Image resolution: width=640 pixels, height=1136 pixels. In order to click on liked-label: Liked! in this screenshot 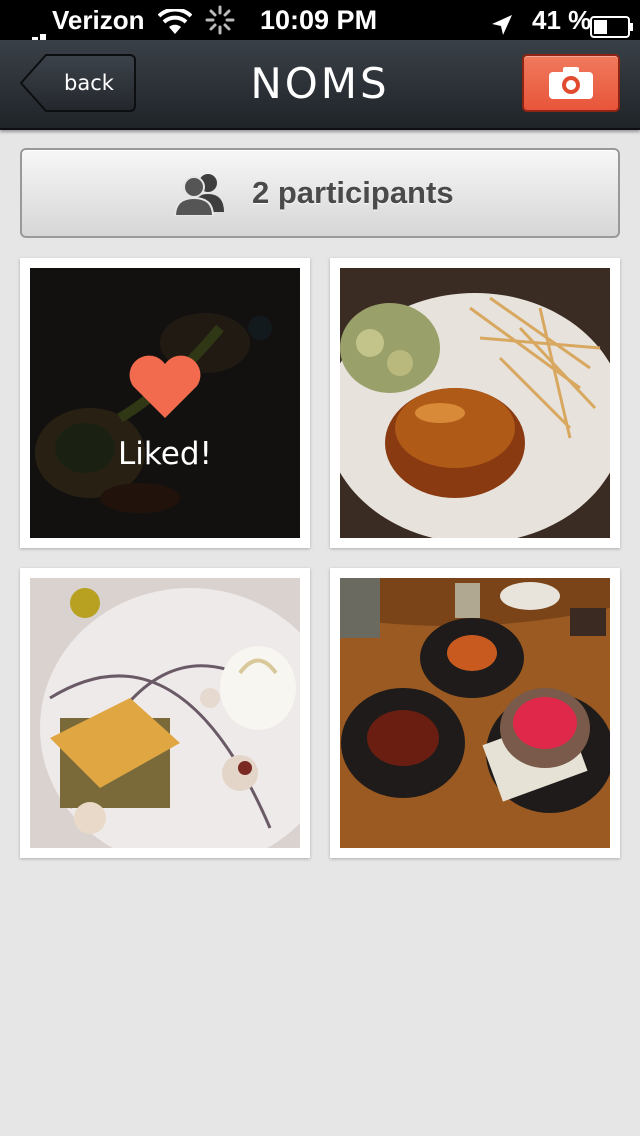, I will do `click(165, 454)`.